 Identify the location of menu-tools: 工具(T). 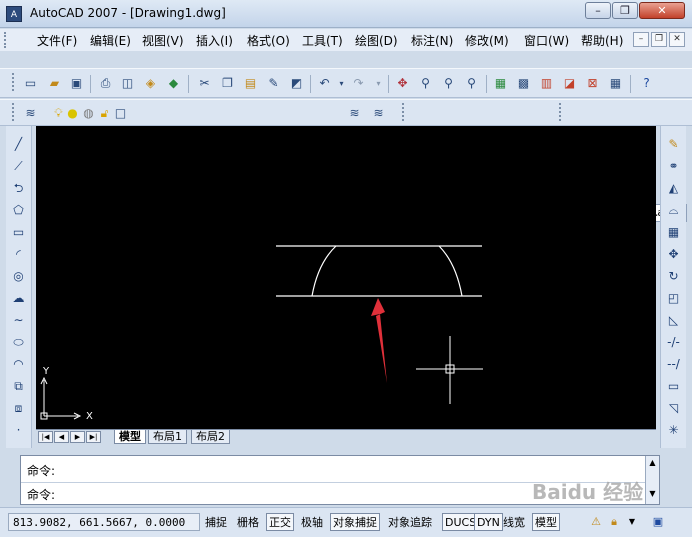
(322, 40).